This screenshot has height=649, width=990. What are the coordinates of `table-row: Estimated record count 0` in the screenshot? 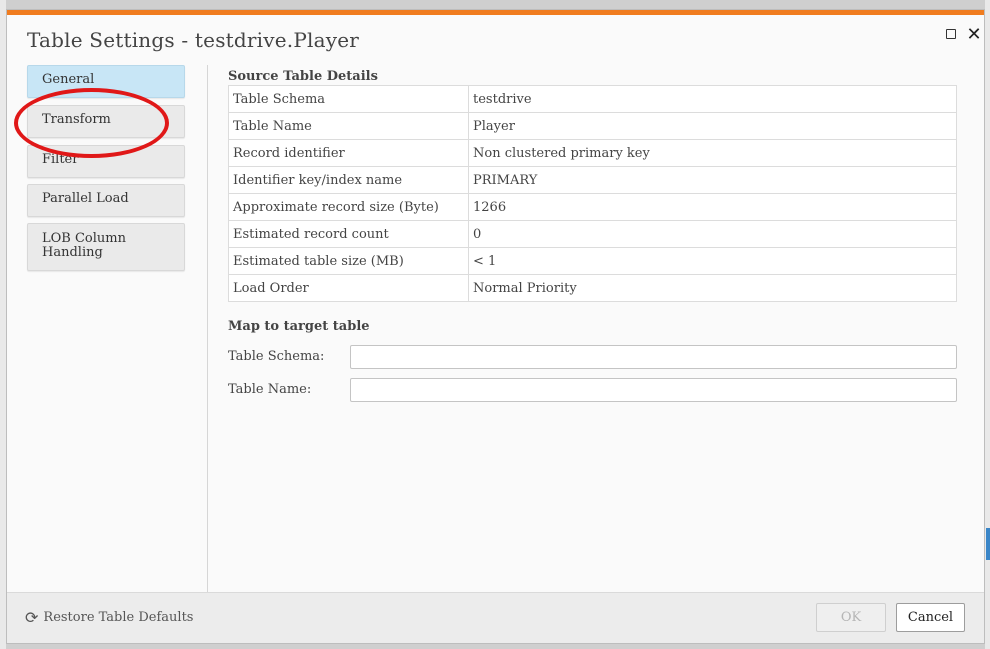 It's located at (592, 234).